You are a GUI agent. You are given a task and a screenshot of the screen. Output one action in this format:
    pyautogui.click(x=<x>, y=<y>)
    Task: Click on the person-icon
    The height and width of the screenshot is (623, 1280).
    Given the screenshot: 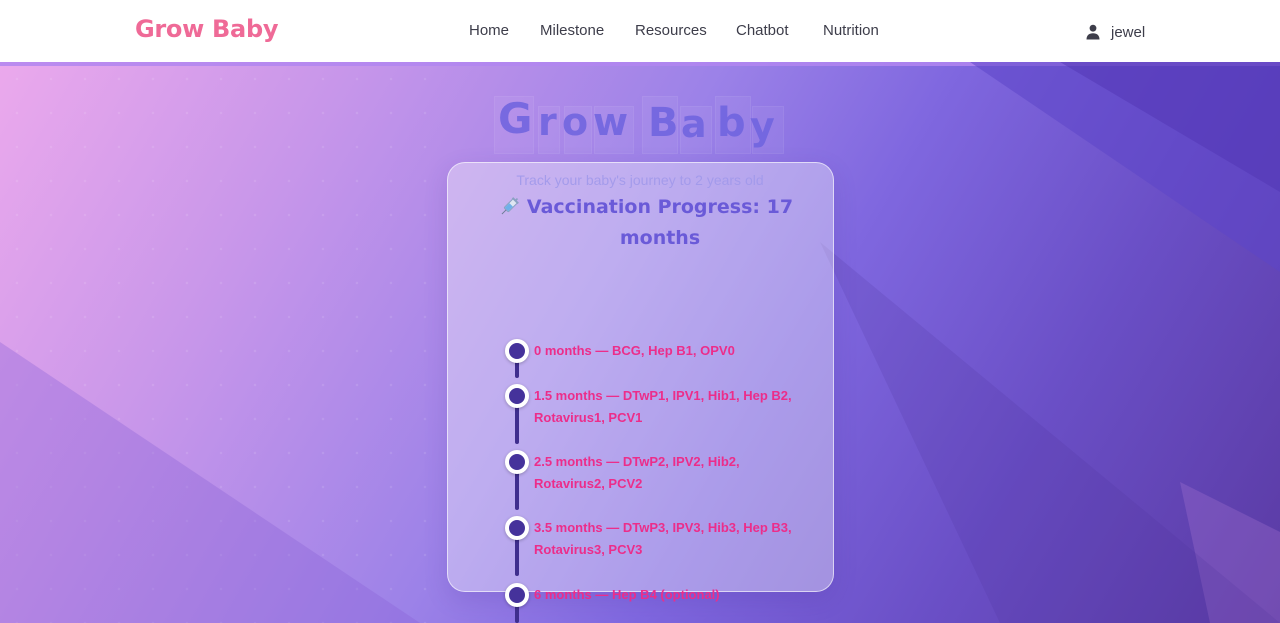 What is the action you would take?
    pyautogui.click(x=1093, y=32)
    